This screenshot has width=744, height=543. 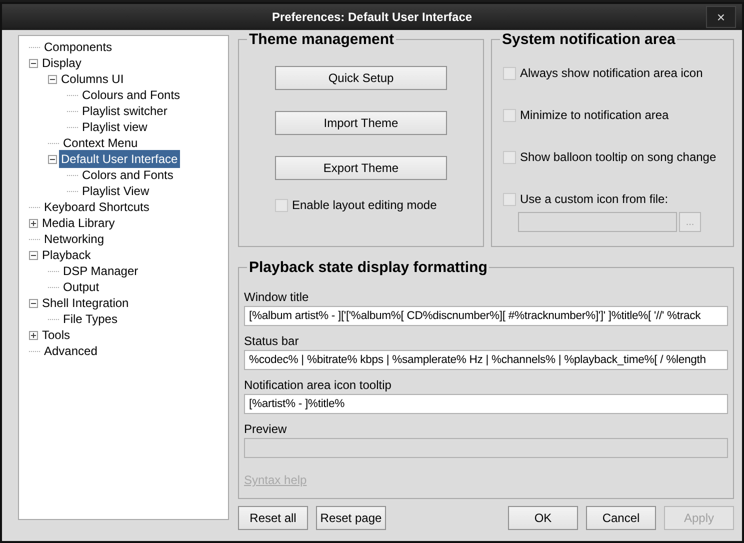 What do you see at coordinates (71, 351) in the screenshot?
I see `tree-item: Advanced` at bounding box center [71, 351].